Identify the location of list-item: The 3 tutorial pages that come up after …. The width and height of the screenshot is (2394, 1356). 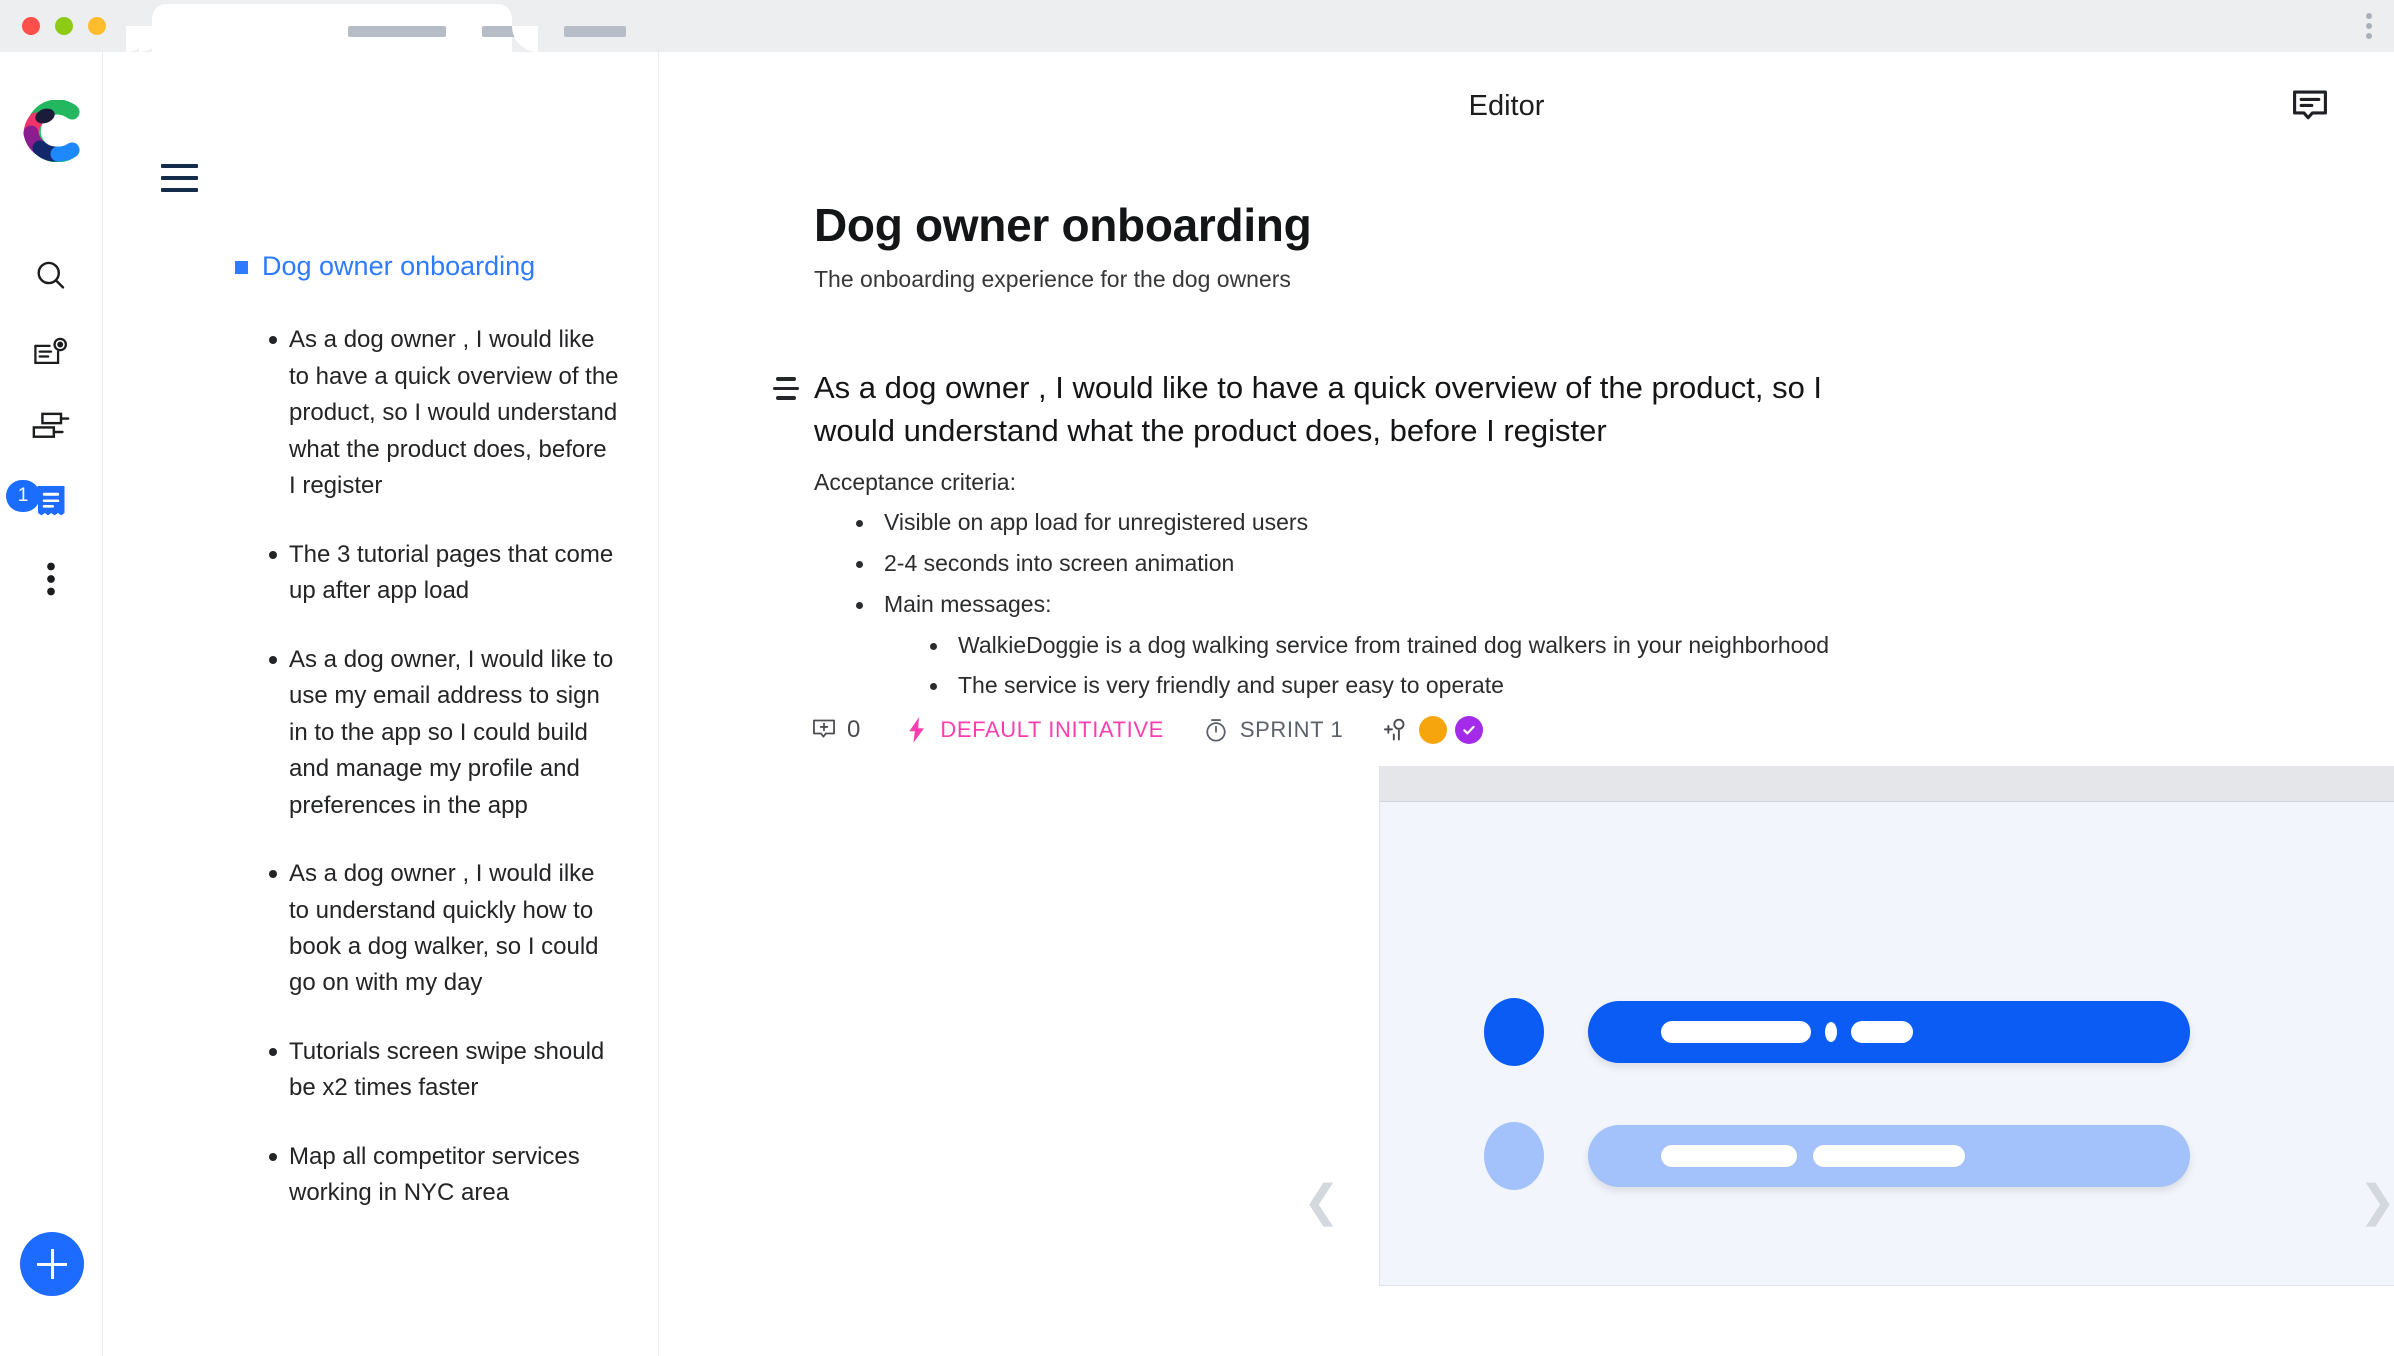
(380, 573).